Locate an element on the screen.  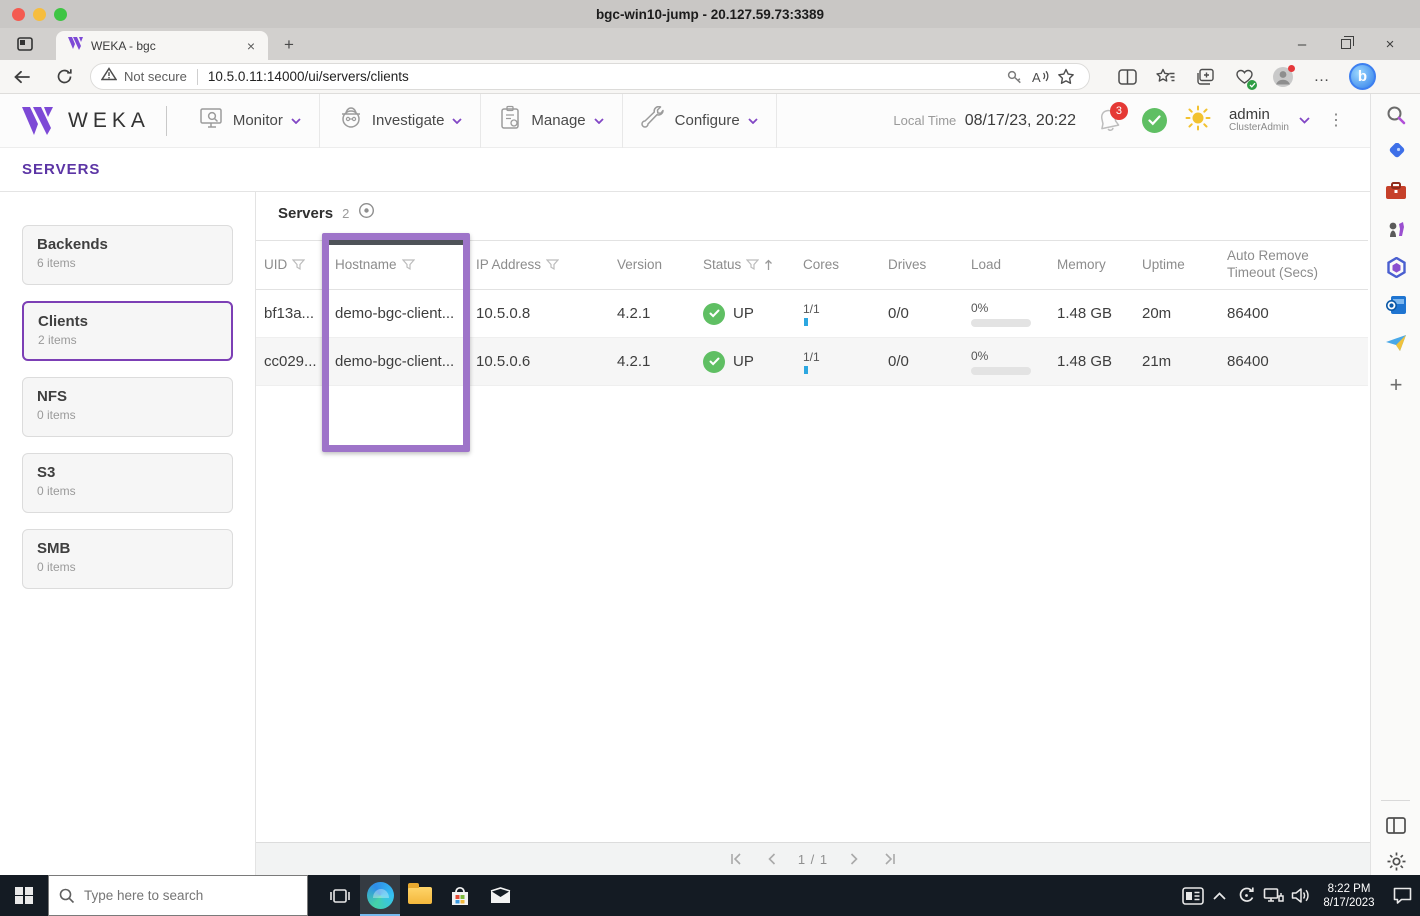
window-close-button: × is located at coordinates (1390, 44).